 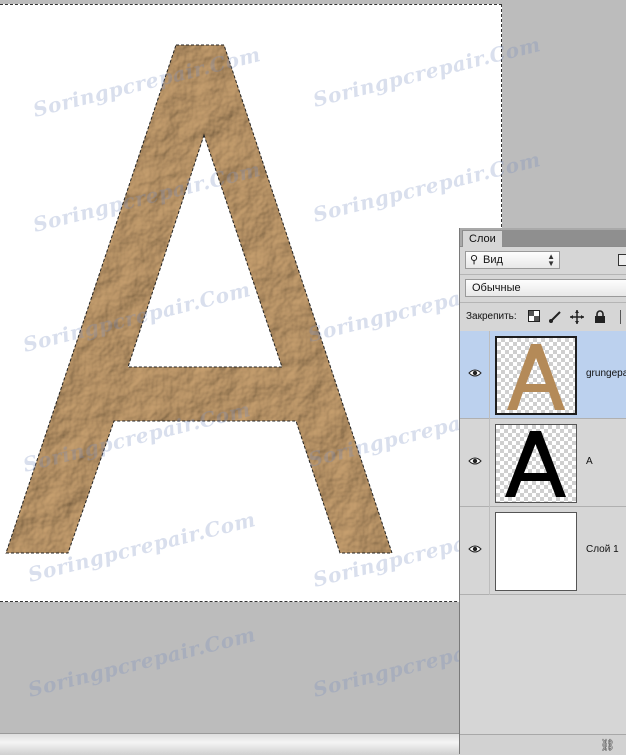 I want to click on search-icon: ⚲, so click(x=474, y=260).